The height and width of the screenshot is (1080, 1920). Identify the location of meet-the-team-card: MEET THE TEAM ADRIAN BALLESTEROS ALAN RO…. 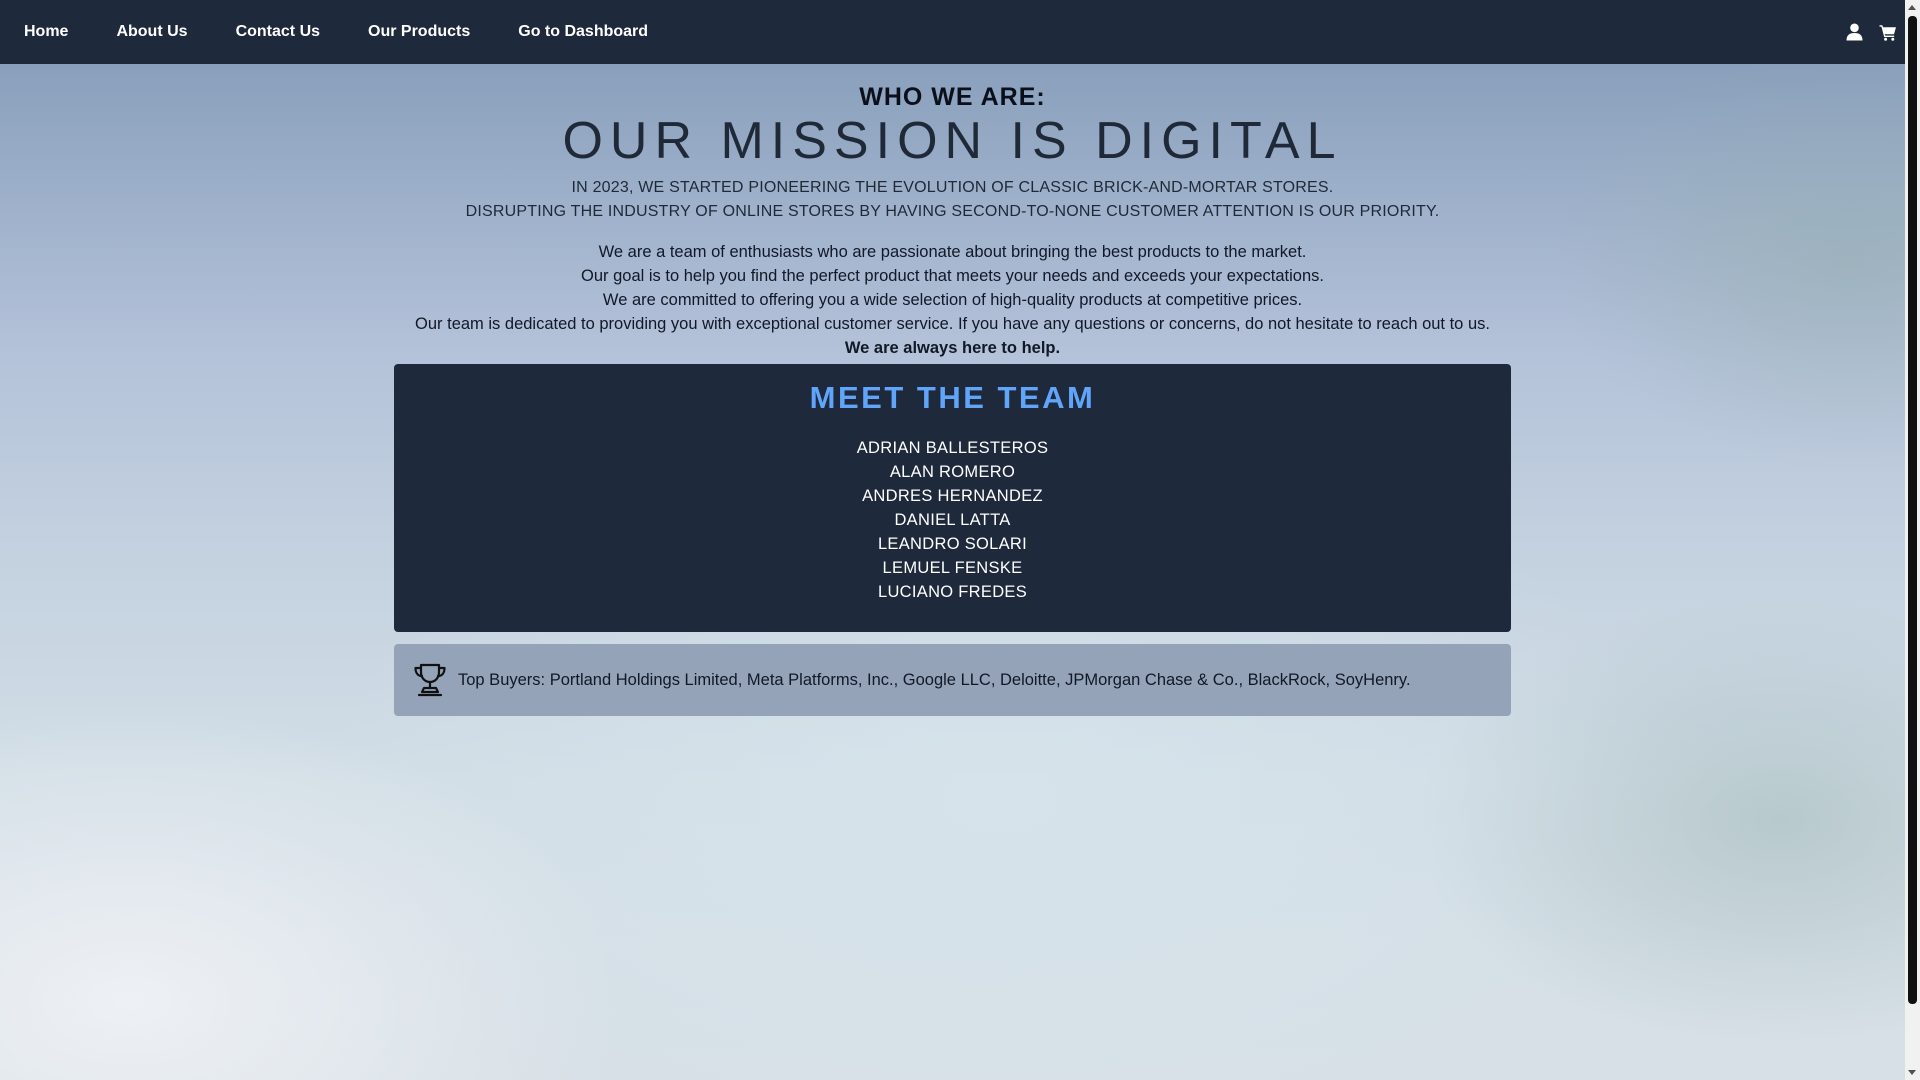
(952, 498).